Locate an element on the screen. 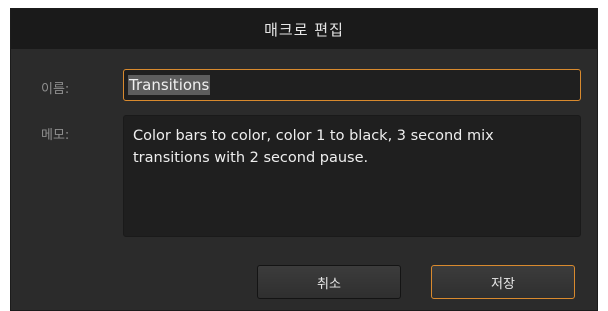 The width and height of the screenshot is (608, 311). save-button: 저장 is located at coordinates (503, 282).